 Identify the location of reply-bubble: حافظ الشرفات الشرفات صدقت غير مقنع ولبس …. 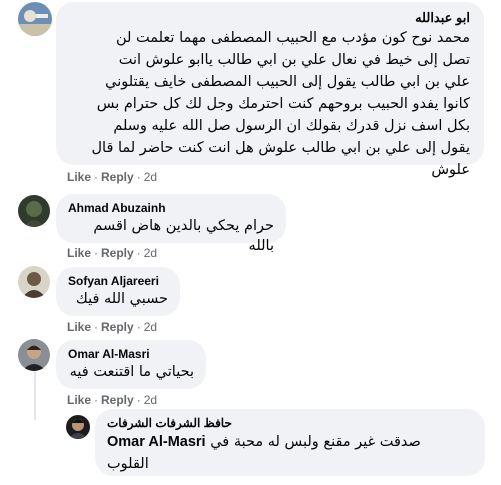
(290, 442).